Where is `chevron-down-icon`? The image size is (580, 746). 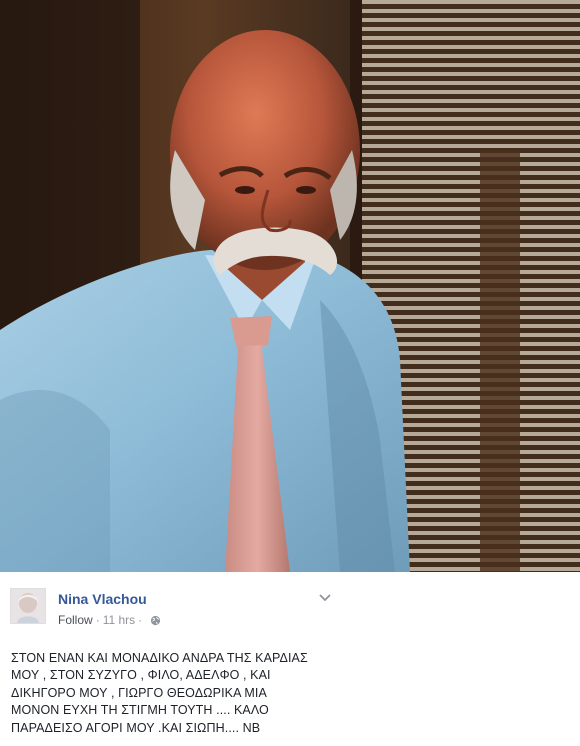 chevron-down-icon is located at coordinates (325, 598).